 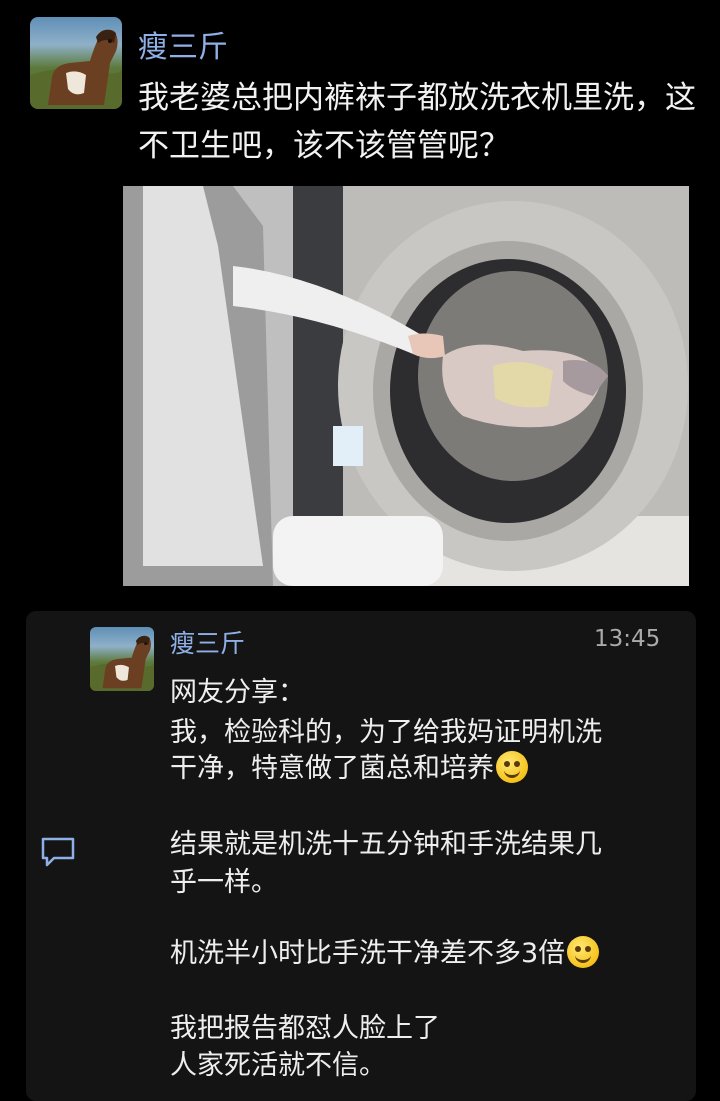 What do you see at coordinates (207, 642) in the screenshot?
I see `reply-author-name: 瘦三斤` at bounding box center [207, 642].